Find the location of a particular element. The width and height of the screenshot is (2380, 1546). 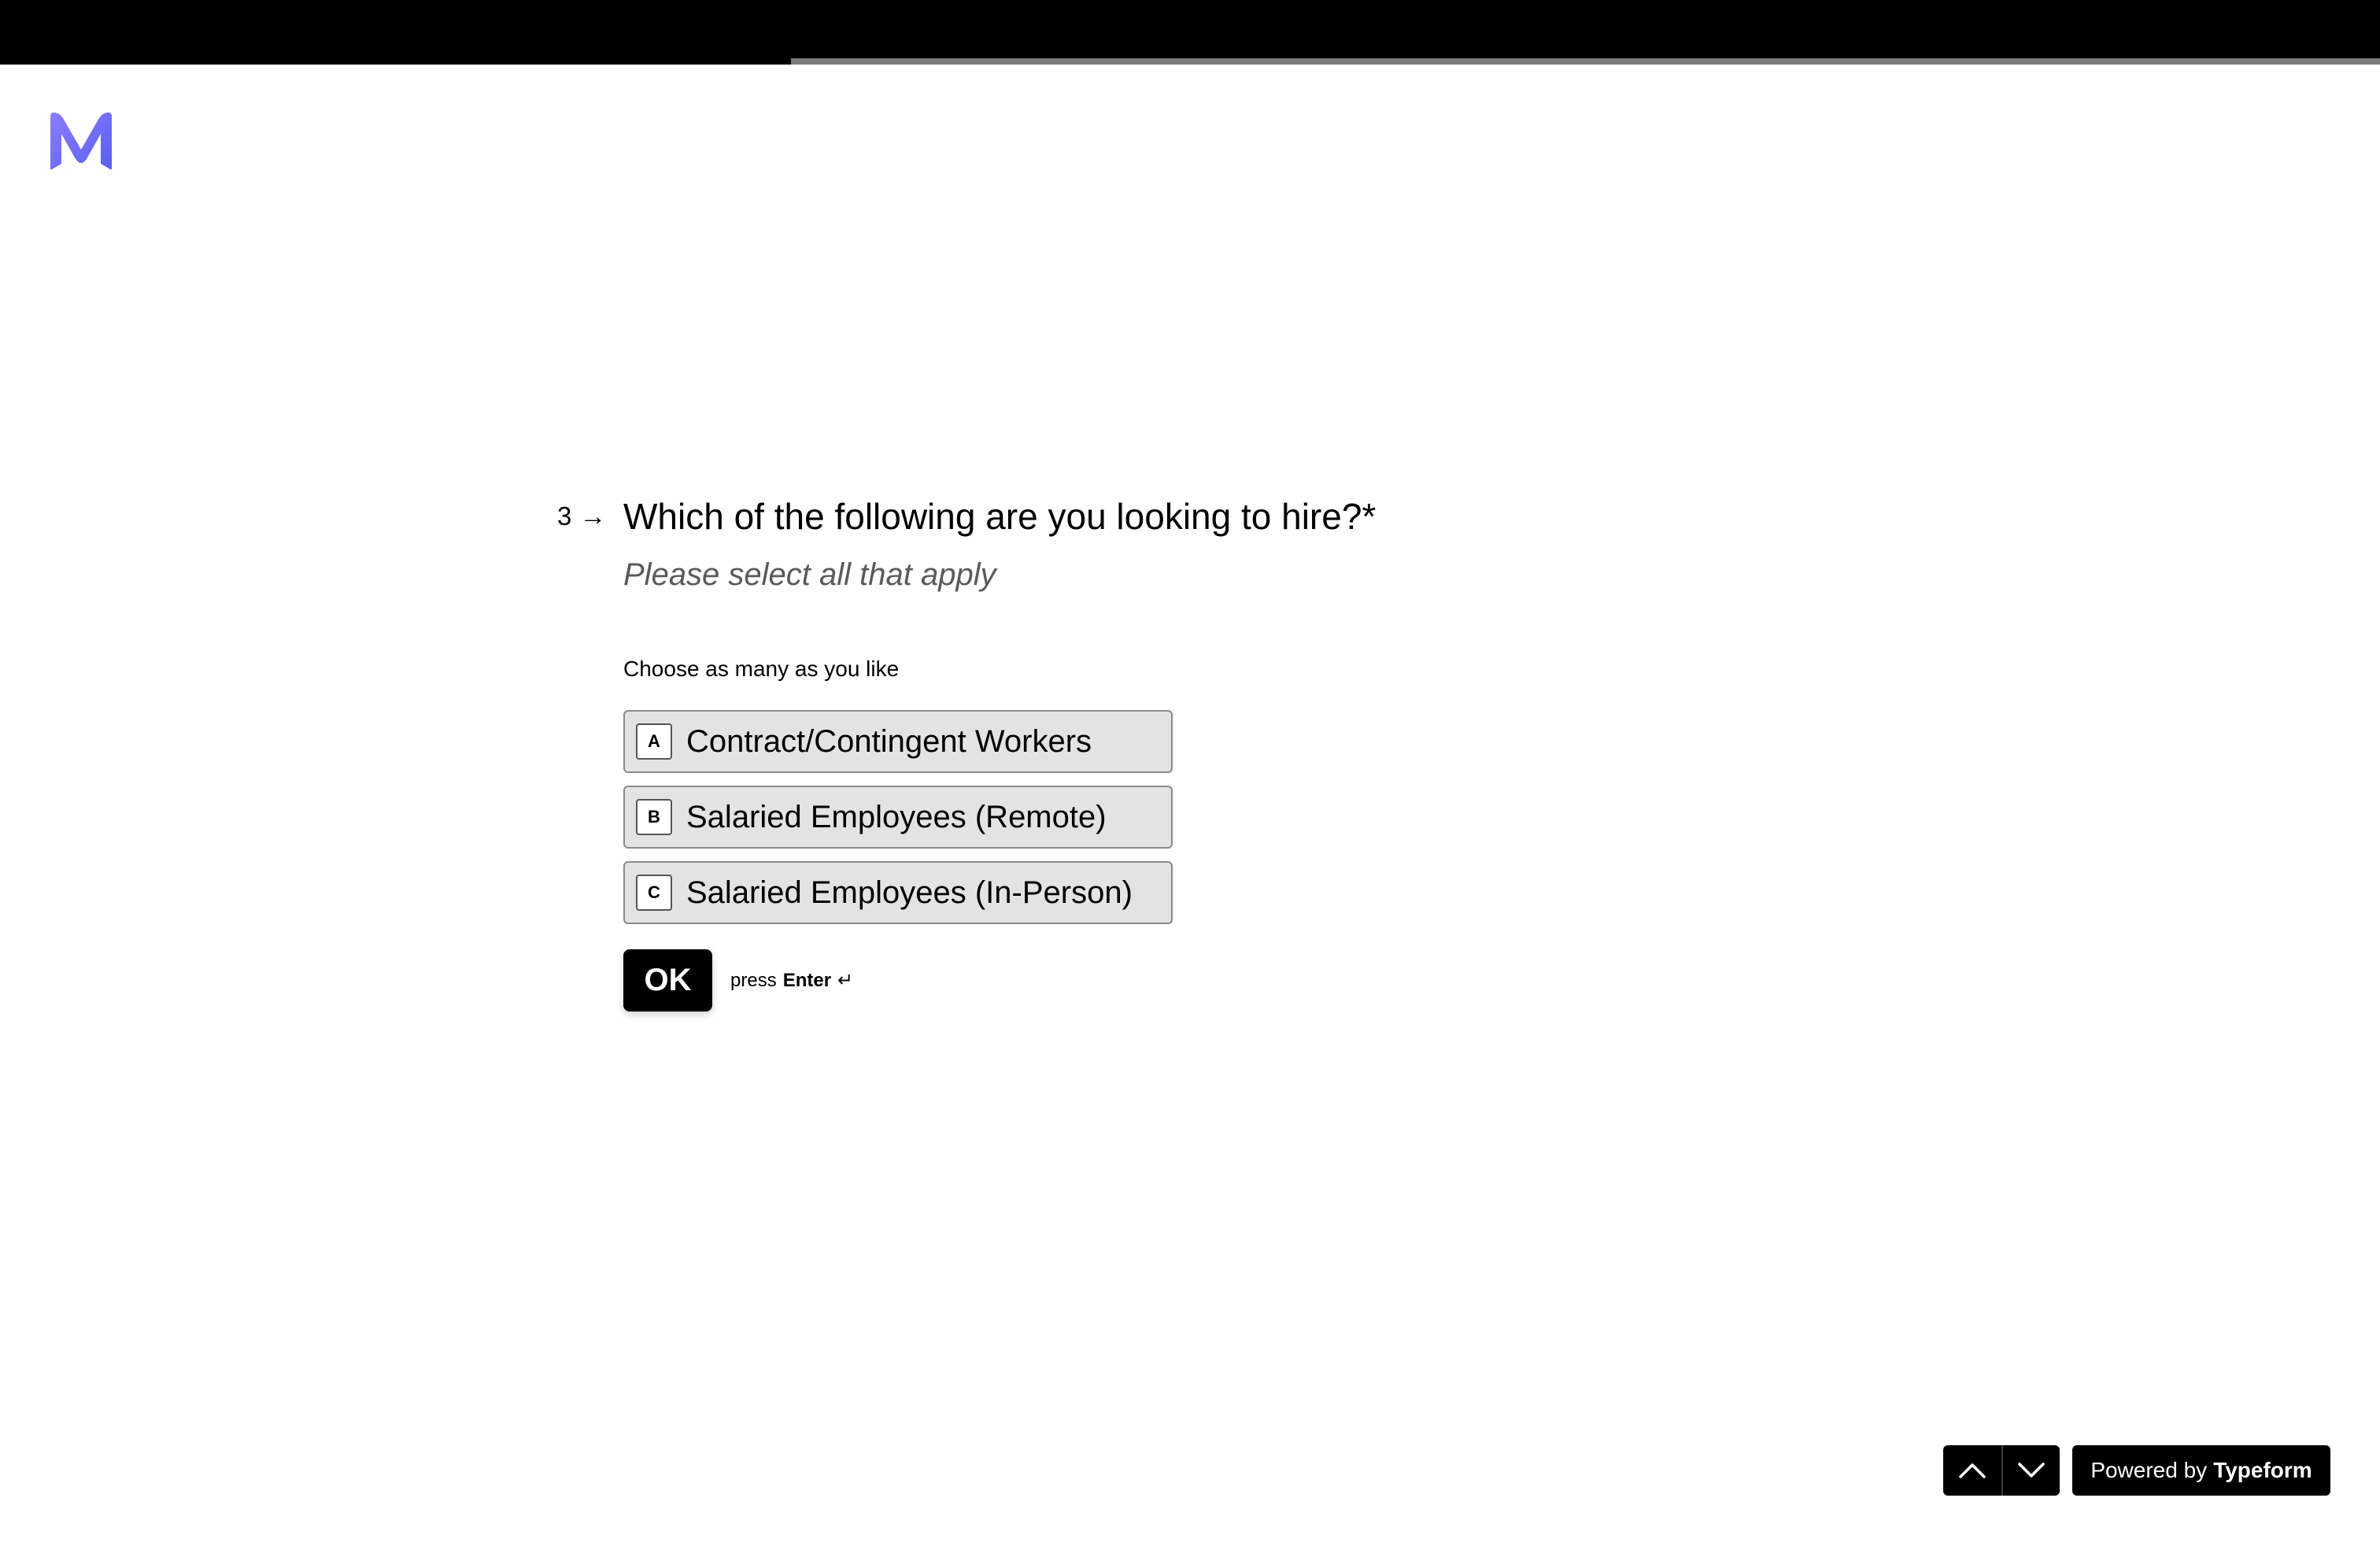

choice-key-badge: A is located at coordinates (654, 741).